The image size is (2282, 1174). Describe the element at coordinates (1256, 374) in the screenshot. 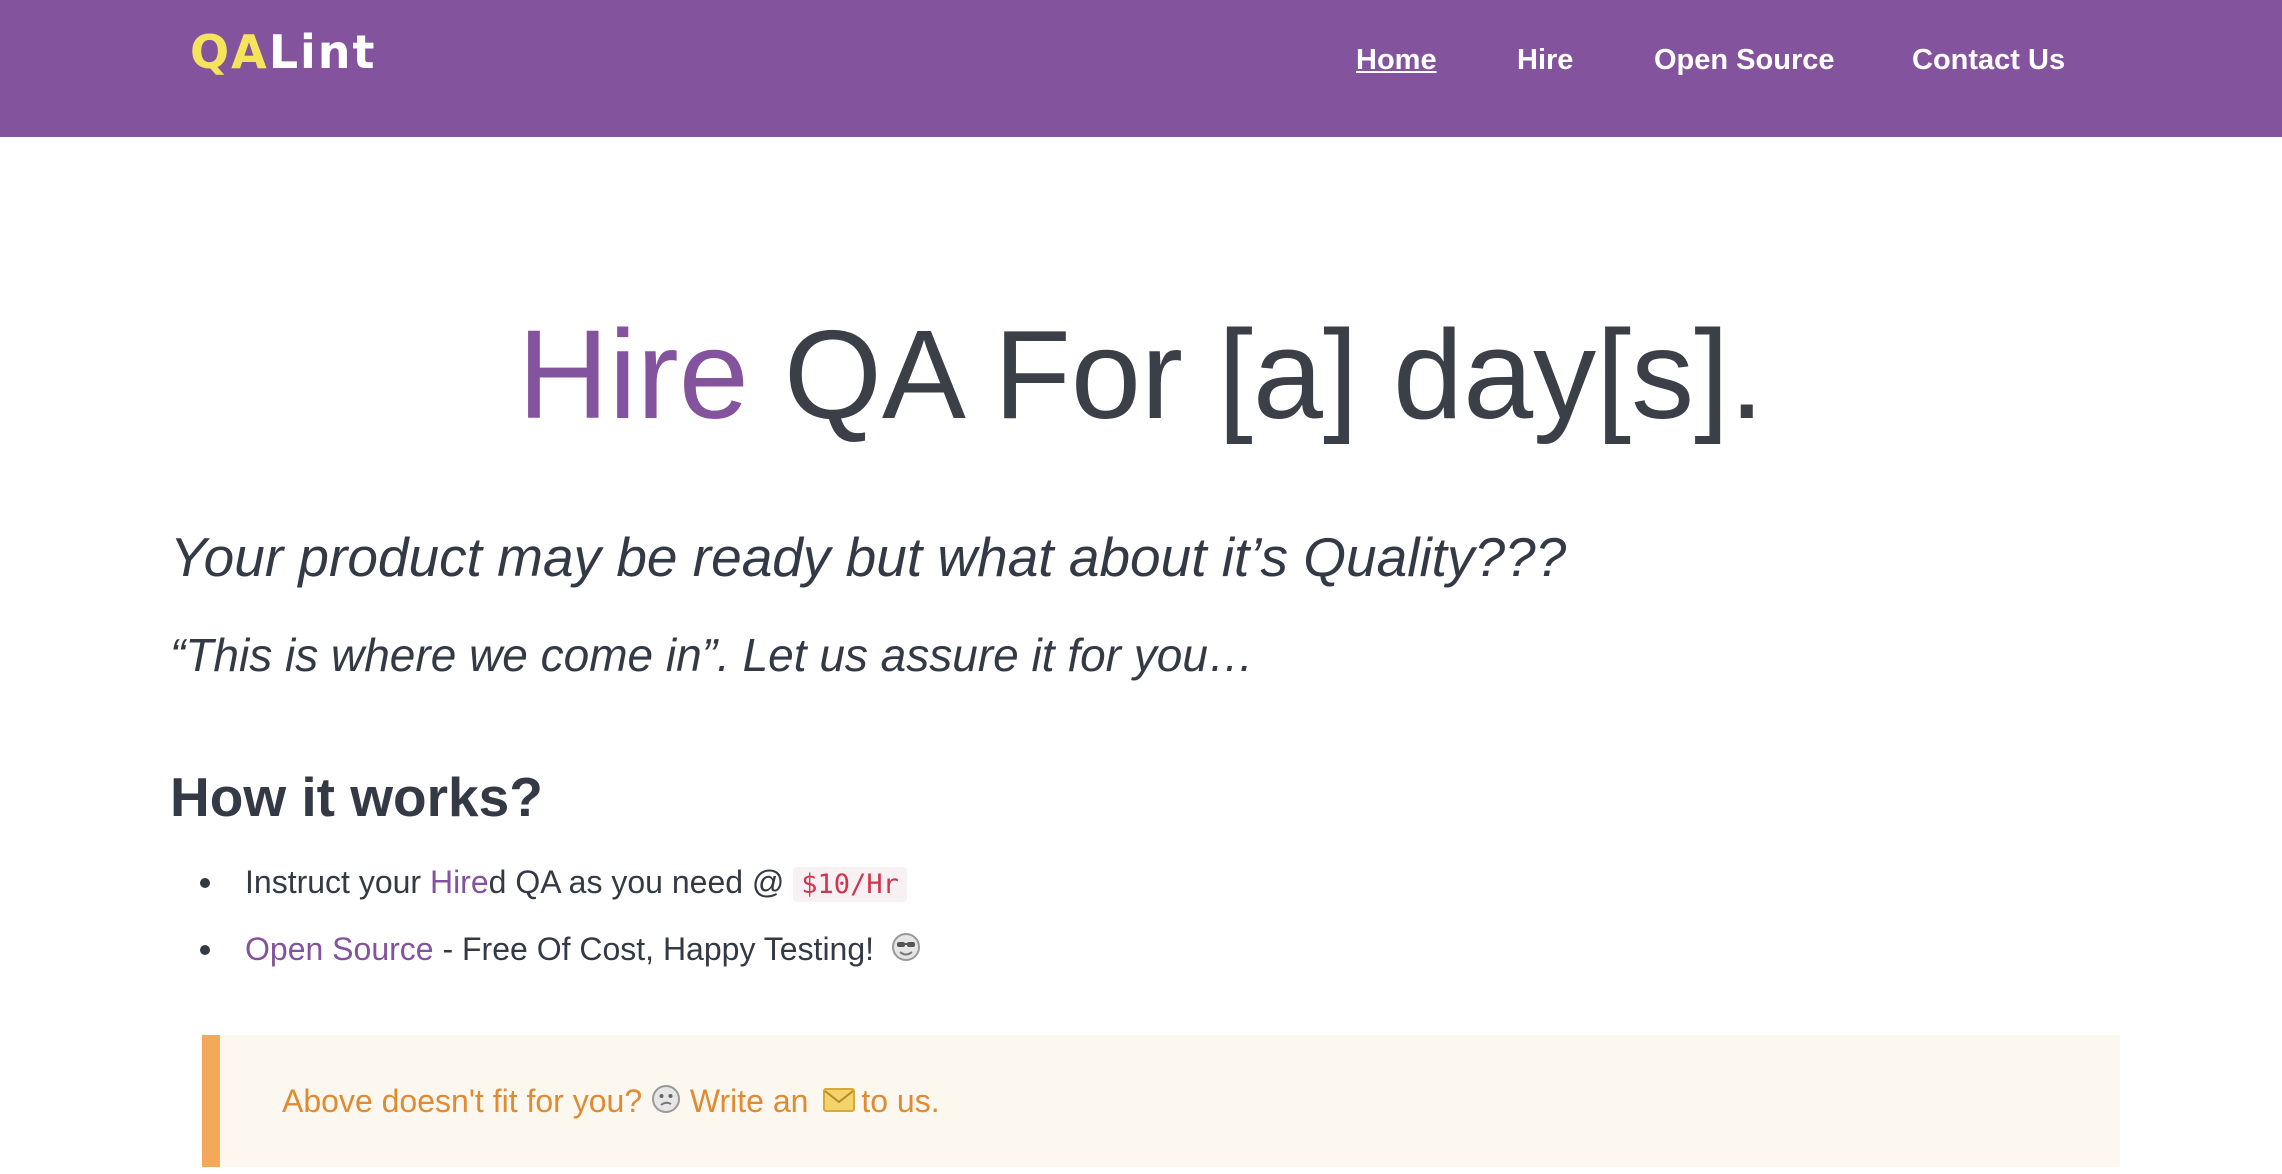

I see `hero-rest: QA For [a] day[s].` at that location.